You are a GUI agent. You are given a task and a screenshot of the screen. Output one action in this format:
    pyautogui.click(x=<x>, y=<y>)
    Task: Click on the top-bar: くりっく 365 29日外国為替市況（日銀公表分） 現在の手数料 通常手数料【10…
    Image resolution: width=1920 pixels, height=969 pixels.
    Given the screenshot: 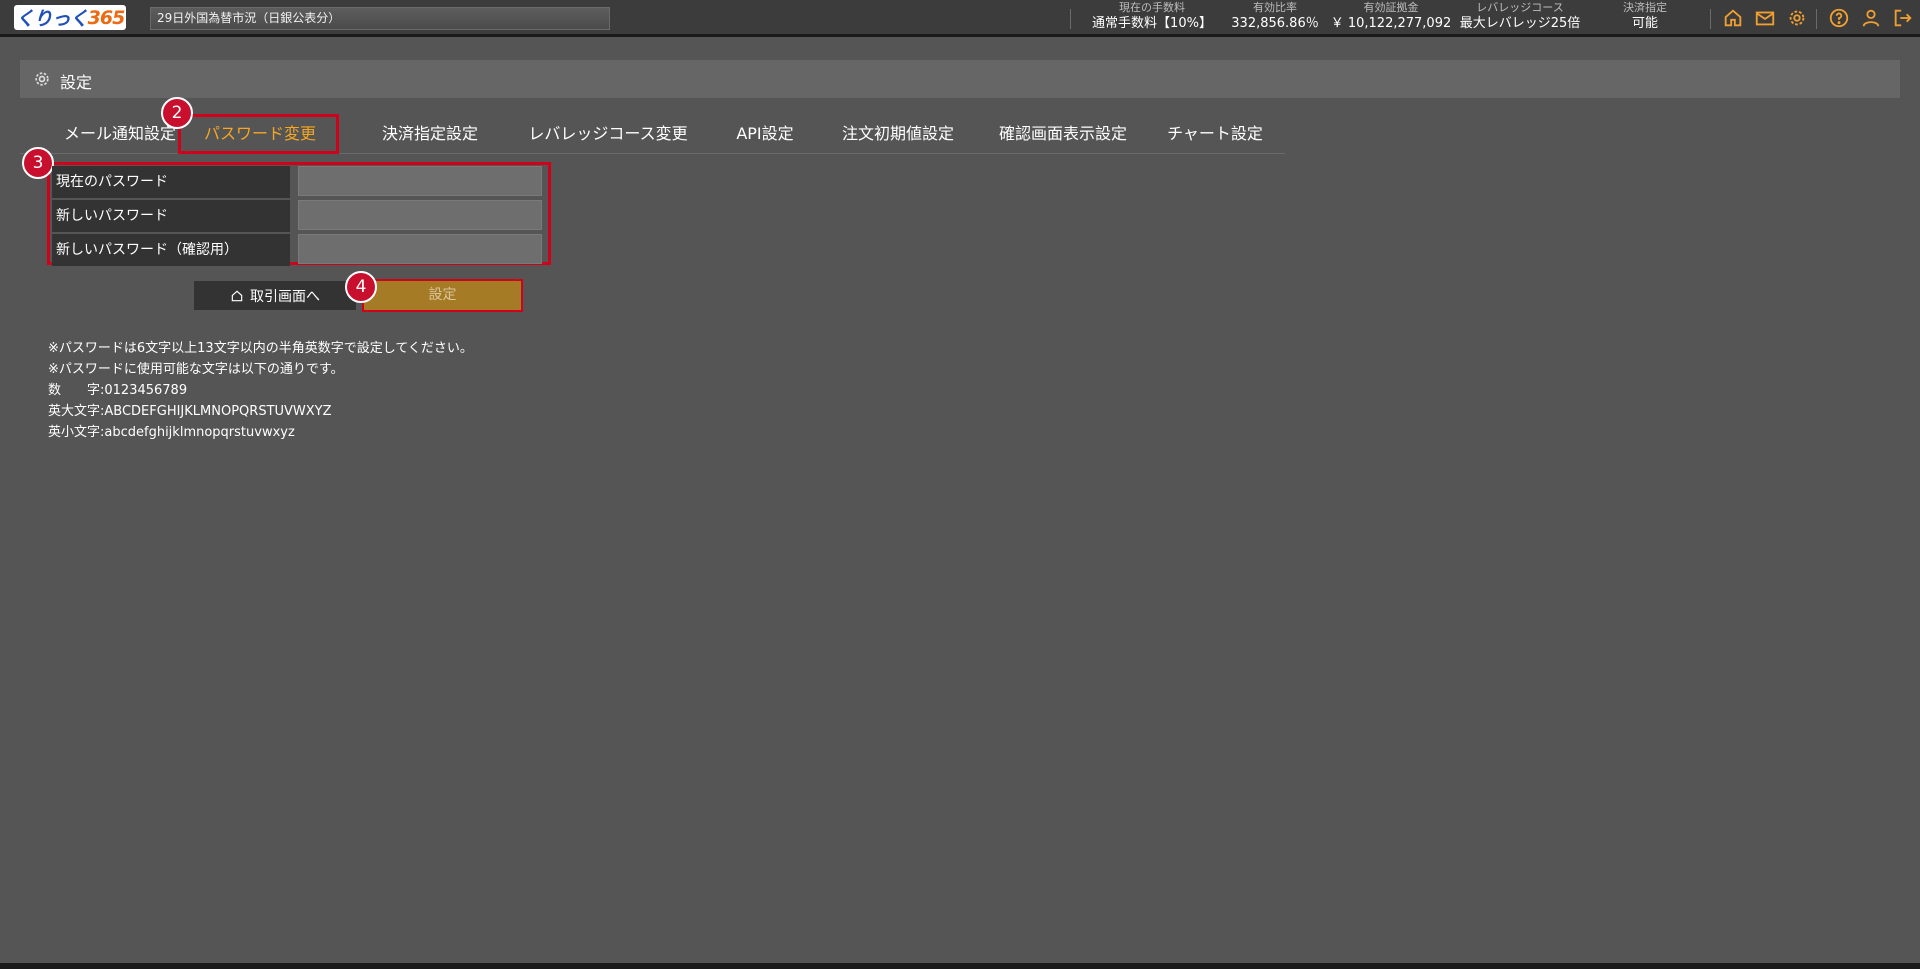 What is the action you would take?
    pyautogui.click(x=960, y=18)
    